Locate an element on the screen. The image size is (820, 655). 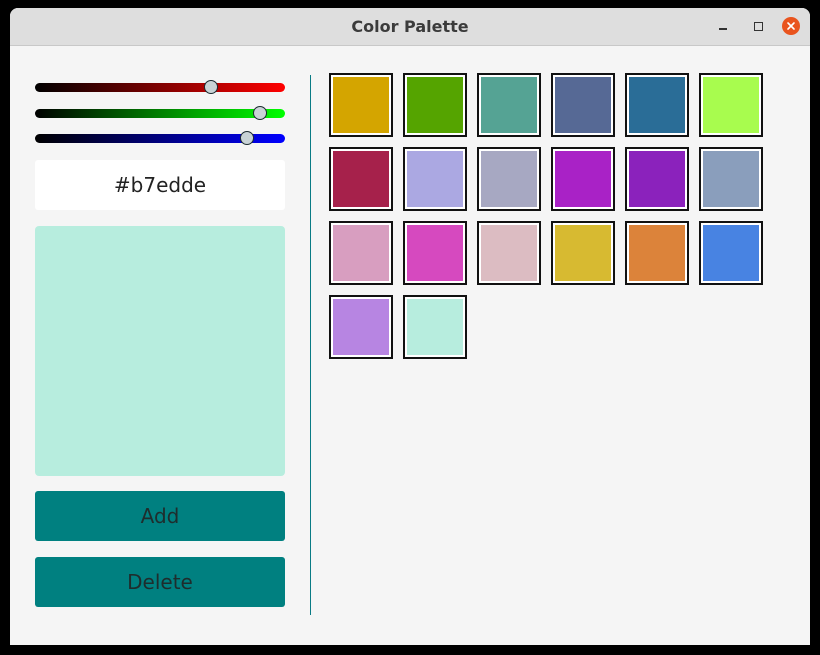
add-button: Add is located at coordinates (160, 516).